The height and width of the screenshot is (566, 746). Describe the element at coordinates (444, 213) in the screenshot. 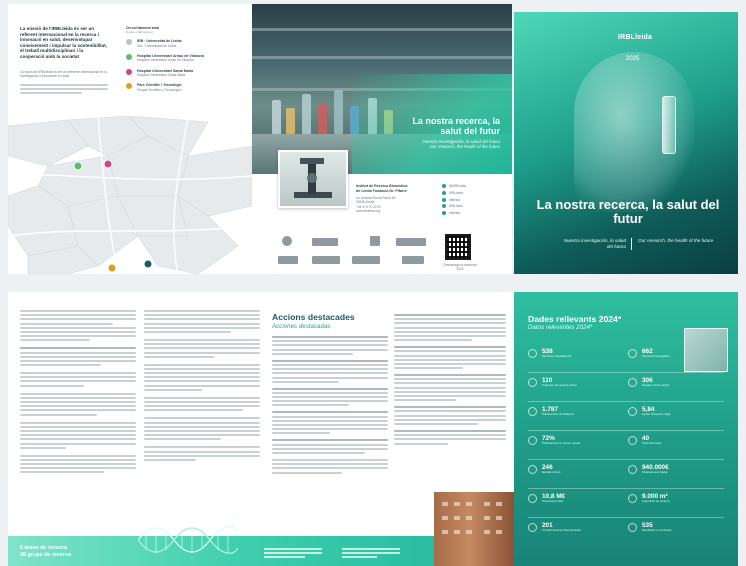

I see `facebook-icon` at that location.